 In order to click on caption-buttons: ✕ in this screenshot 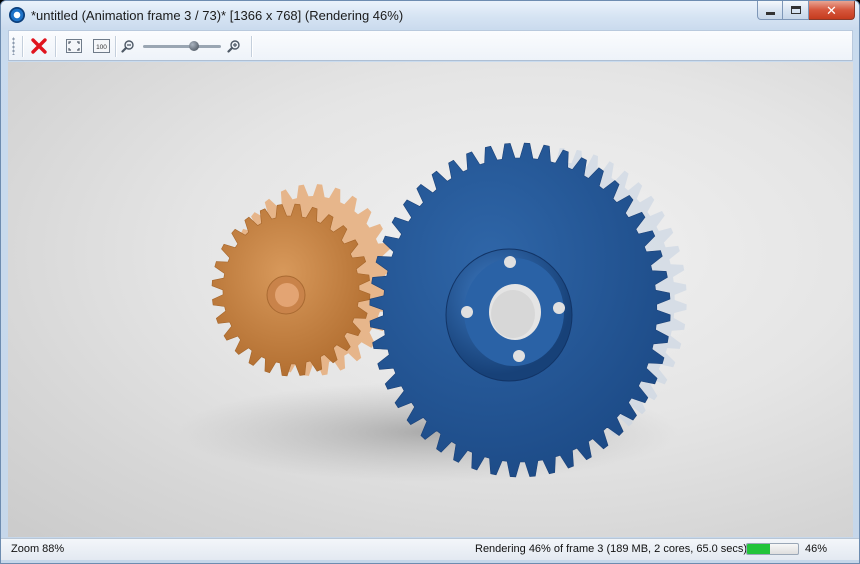, I will do `click(806, 11)`.